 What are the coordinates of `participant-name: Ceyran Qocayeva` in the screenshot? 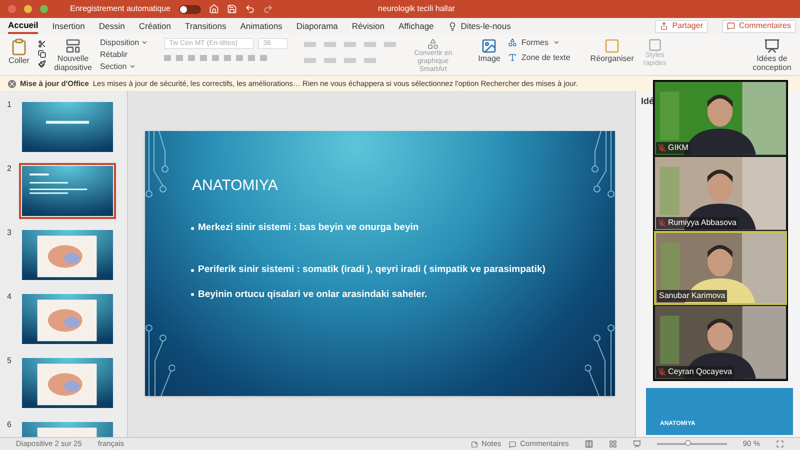 It's located at (700, 372).